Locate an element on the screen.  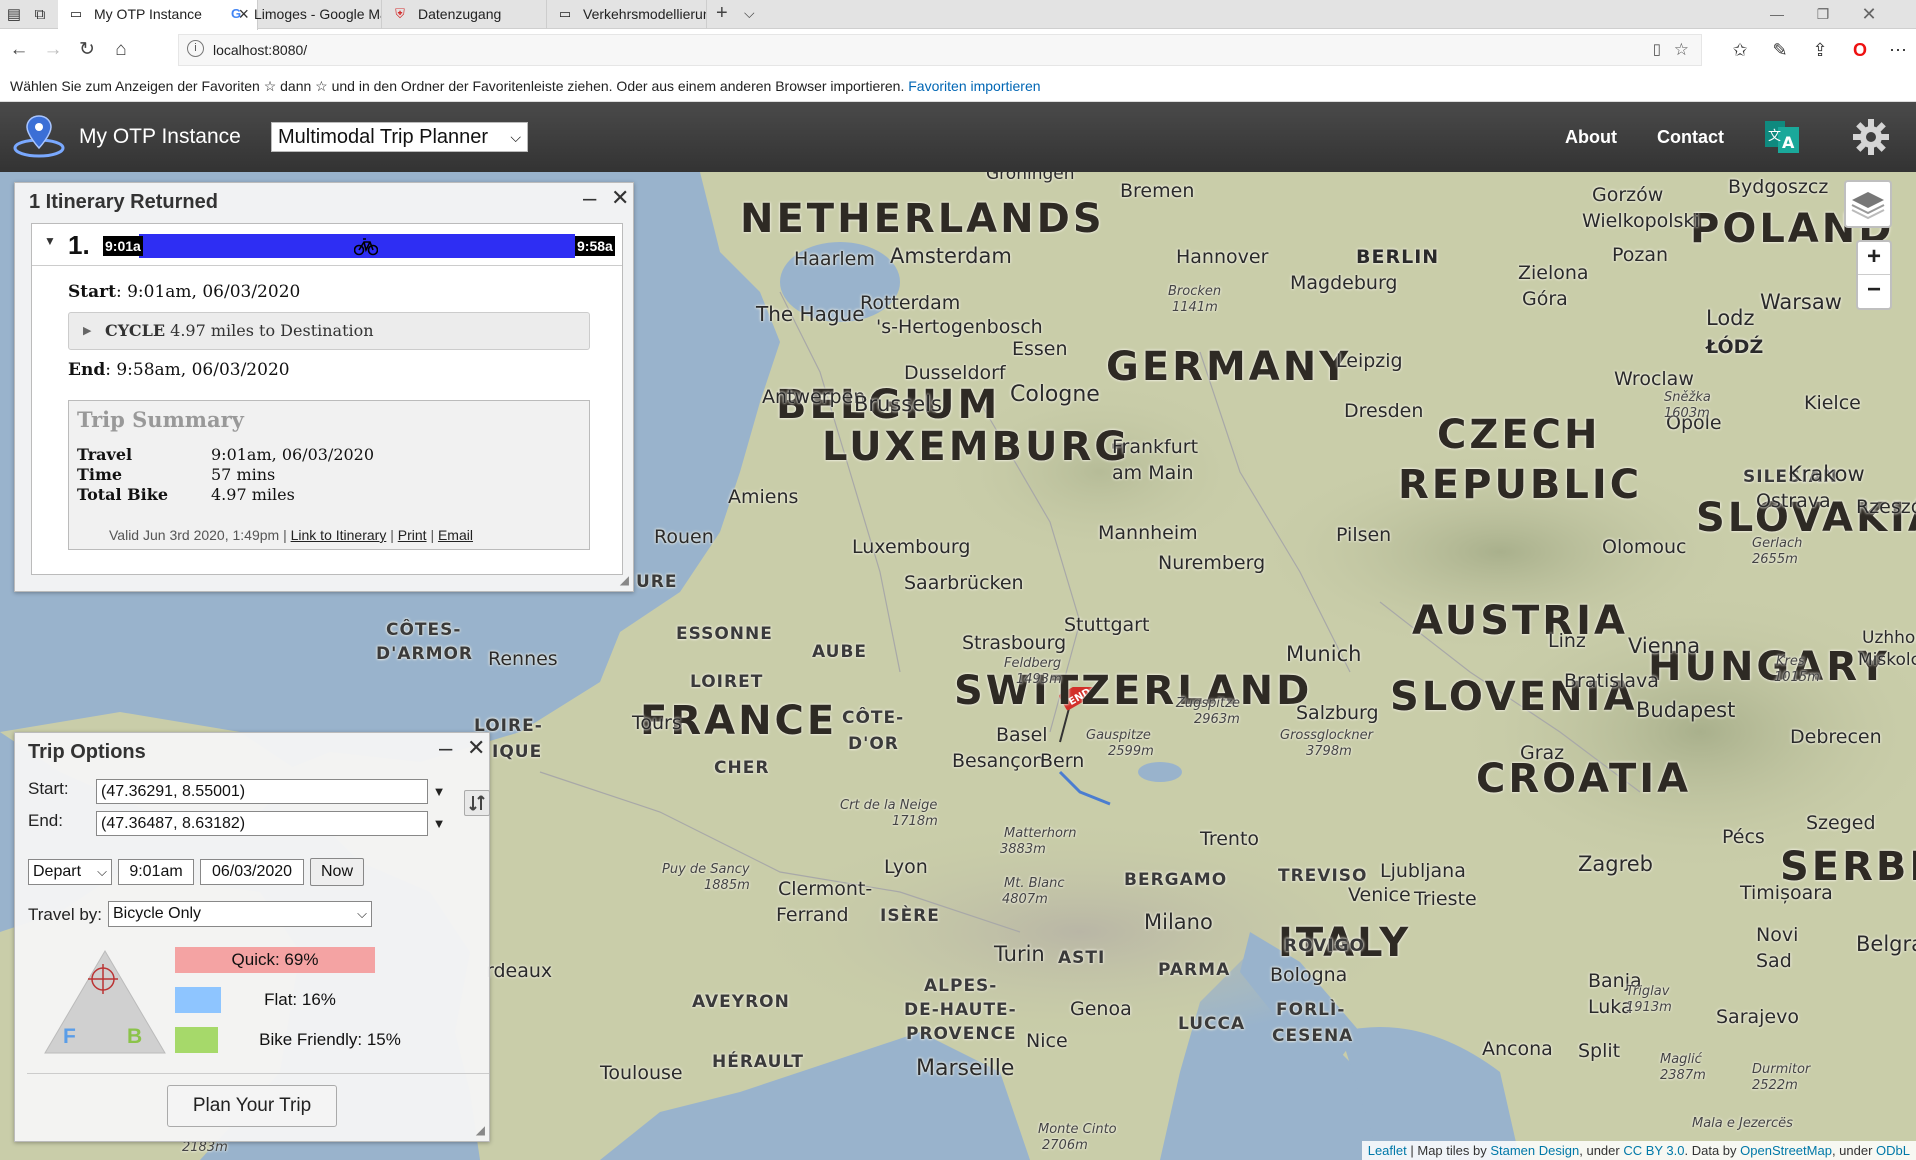
collapse-caret-icon: ▼ is located at coordinates (50, 241).